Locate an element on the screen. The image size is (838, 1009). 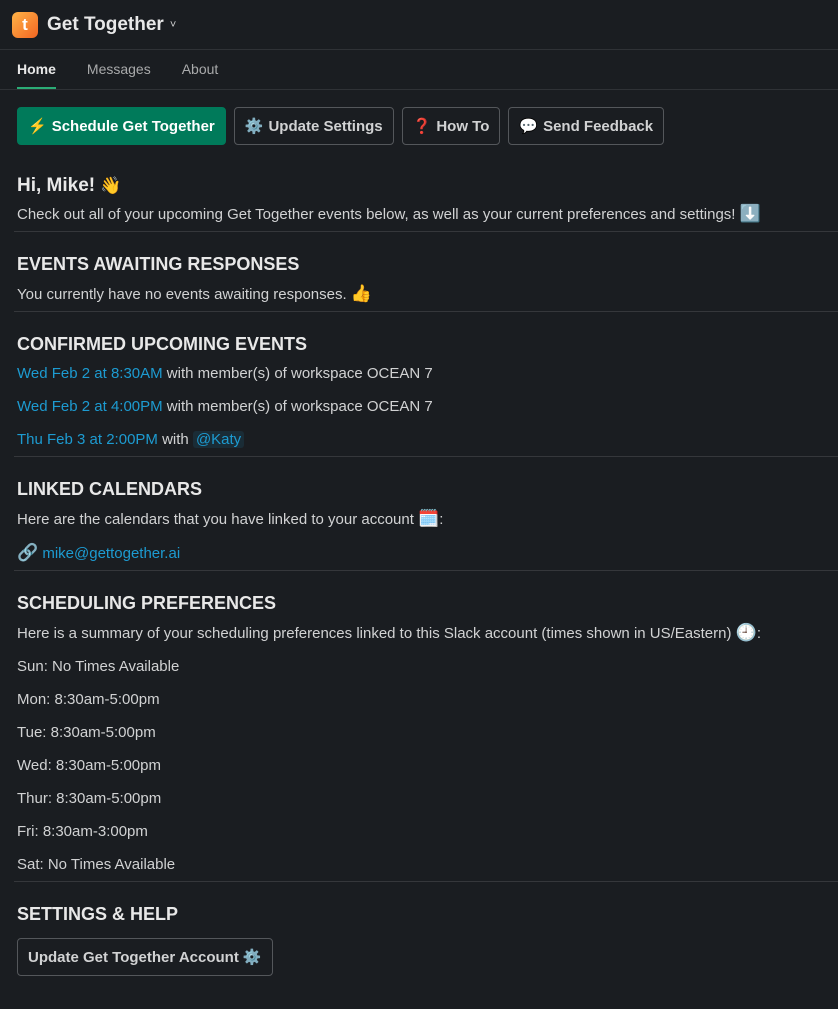
schedule-get-together-button: ⚡ Schedule Get Together is located at coordinates (121, 126).